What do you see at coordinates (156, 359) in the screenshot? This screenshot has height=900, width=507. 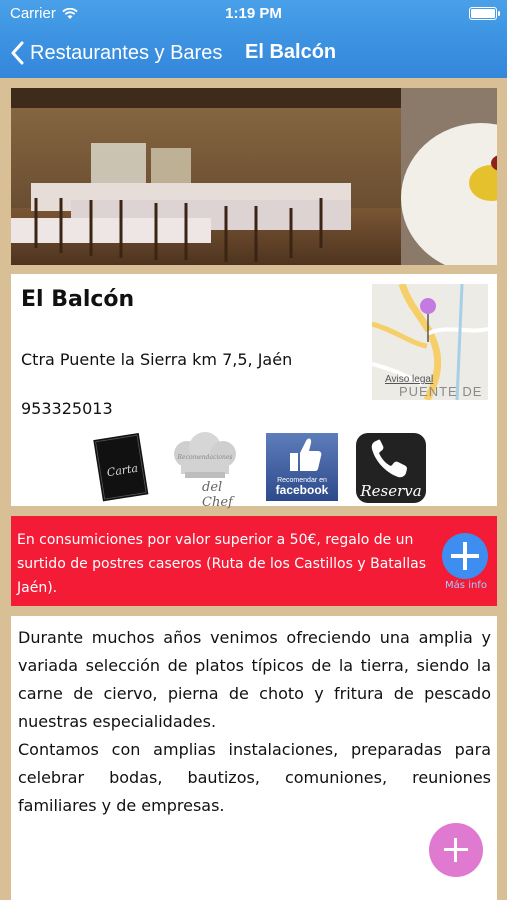 I see `restaurant-address: Ctra Puente la Sierra km 7,5, Jaén` at bounding box center [156, 359].